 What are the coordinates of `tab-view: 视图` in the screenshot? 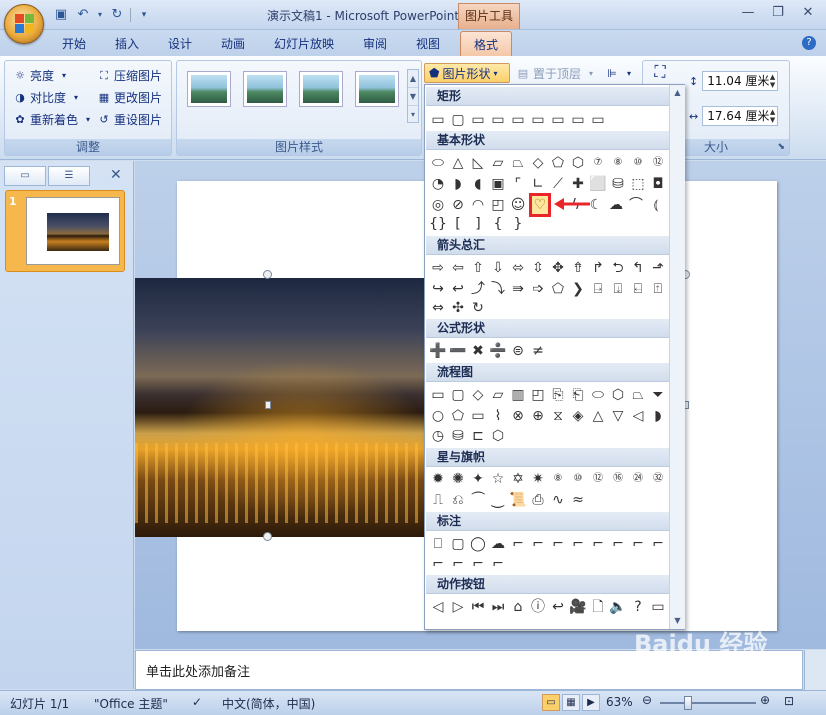 It's located at (428, 43).